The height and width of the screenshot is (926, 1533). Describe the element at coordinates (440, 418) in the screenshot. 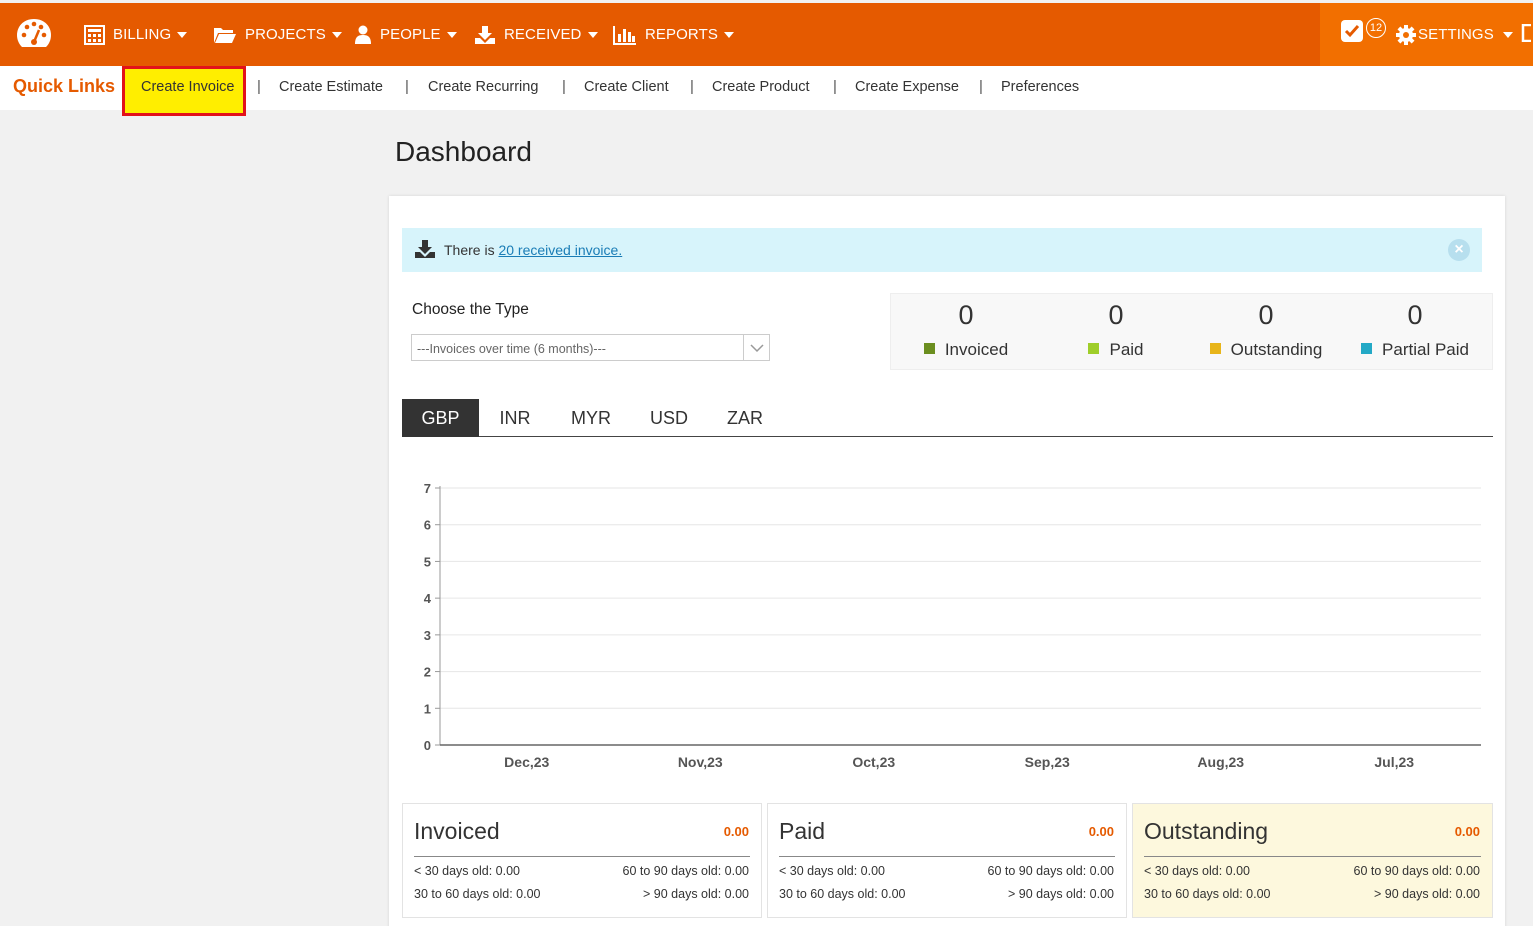

I see `tab-gbp: GBP` at that location.